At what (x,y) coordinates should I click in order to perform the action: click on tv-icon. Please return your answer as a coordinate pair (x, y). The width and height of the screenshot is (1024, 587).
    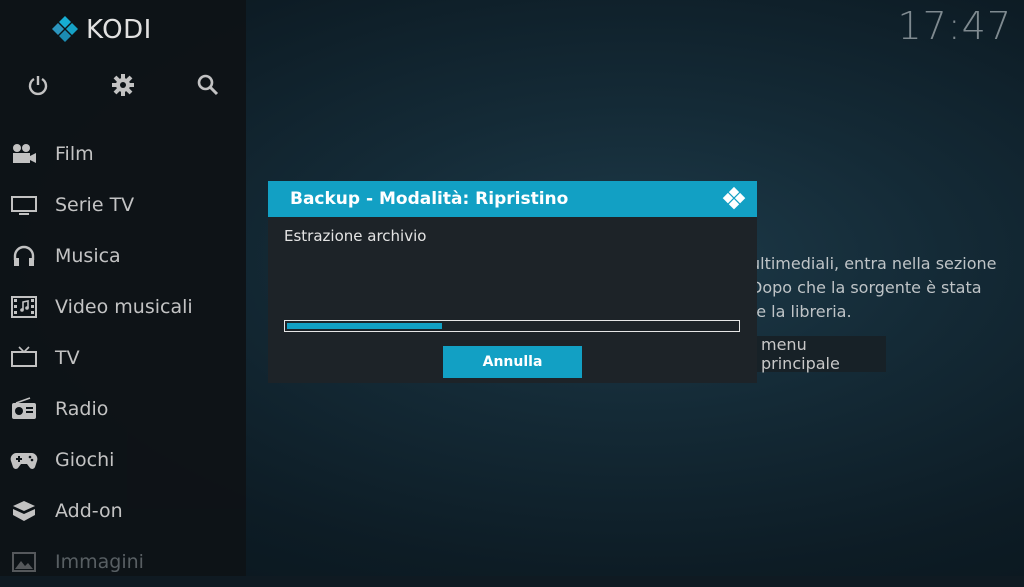
    Looking at the image, I should click on (24, 205).